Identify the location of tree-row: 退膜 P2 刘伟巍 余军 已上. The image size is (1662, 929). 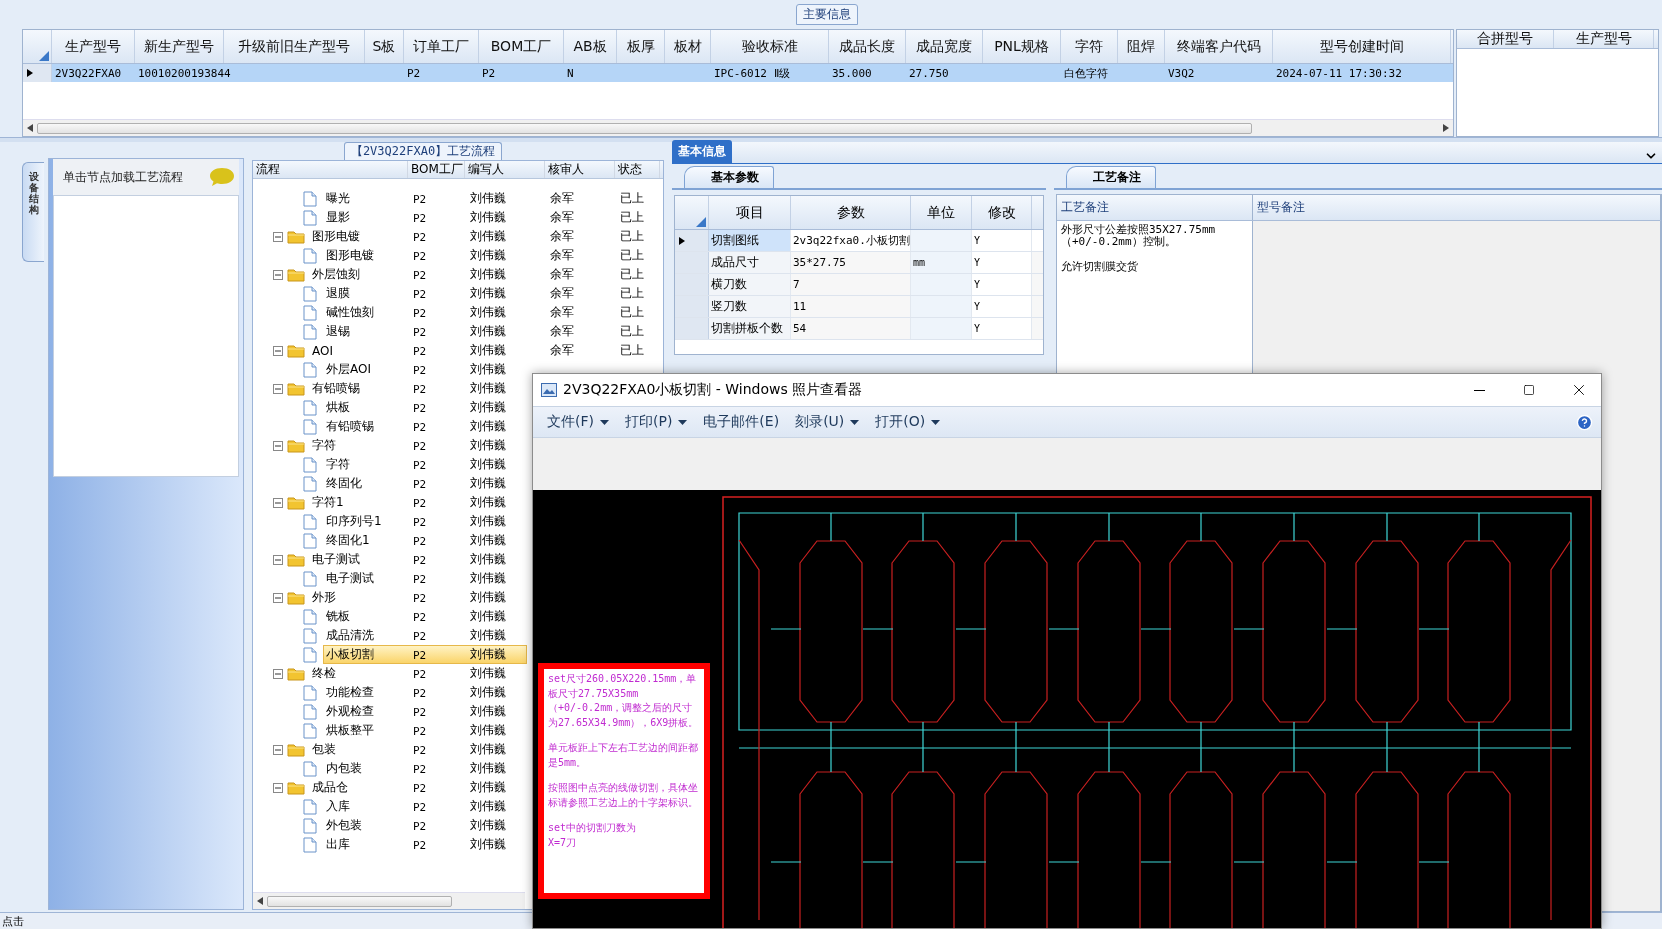
(492, 293).